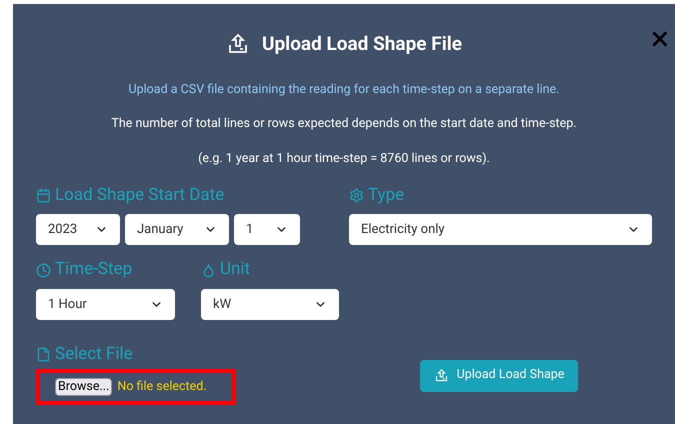 The height and width of the screenshot is (424, 675). I want to click on gear-icon, so click(356, 195).